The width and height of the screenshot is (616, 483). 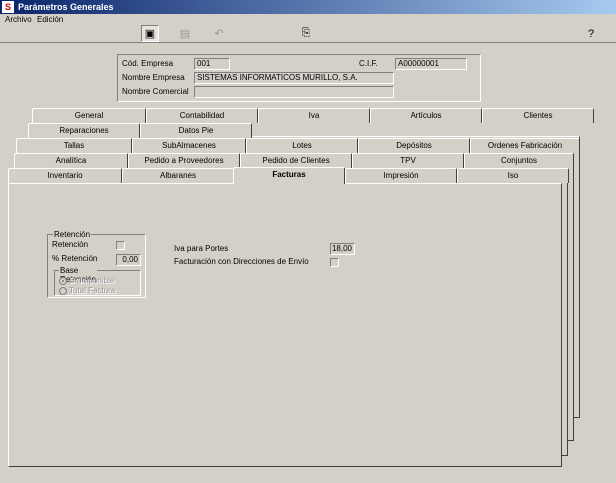 I want to click on floppy-disk-icon: ▤, so click(x=185, y=33).